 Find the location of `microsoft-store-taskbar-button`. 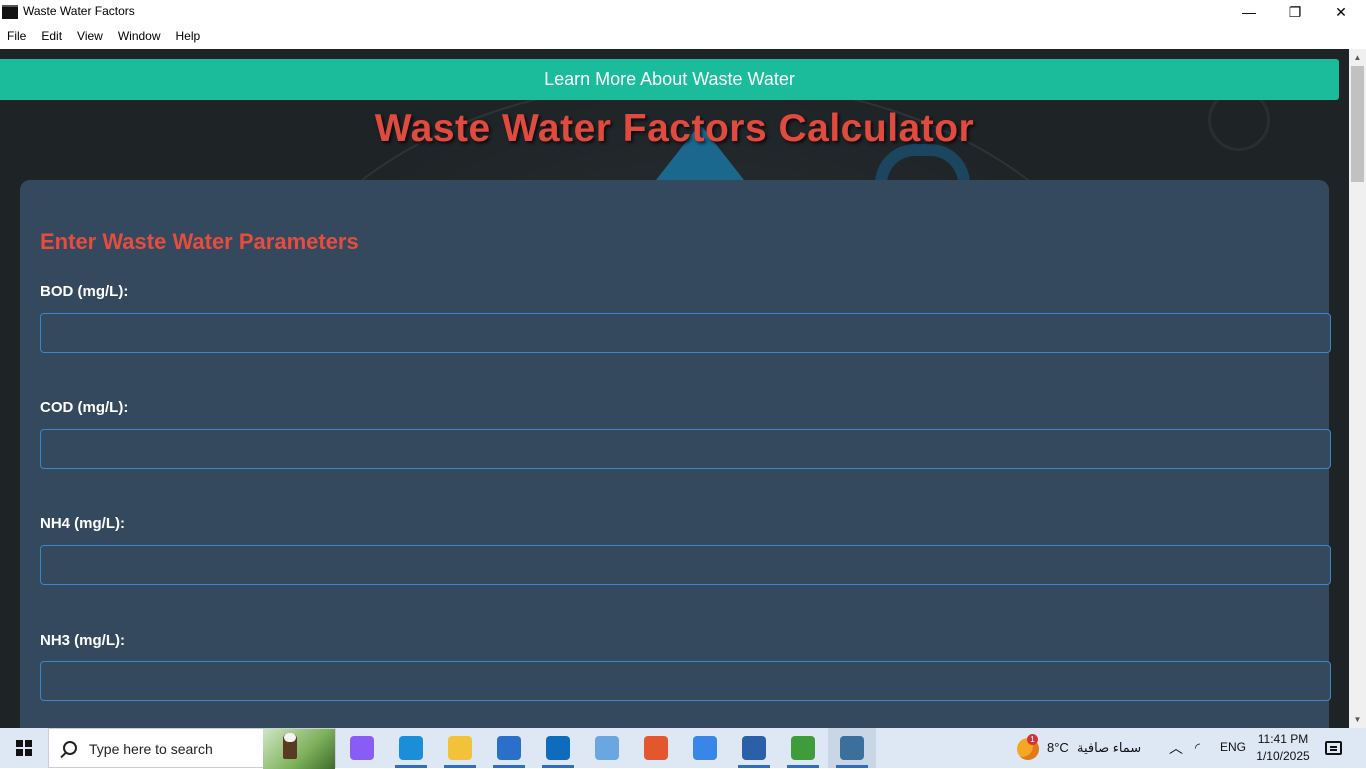

microsoft-store-taskbar-button is located at coordinates (509, 748).